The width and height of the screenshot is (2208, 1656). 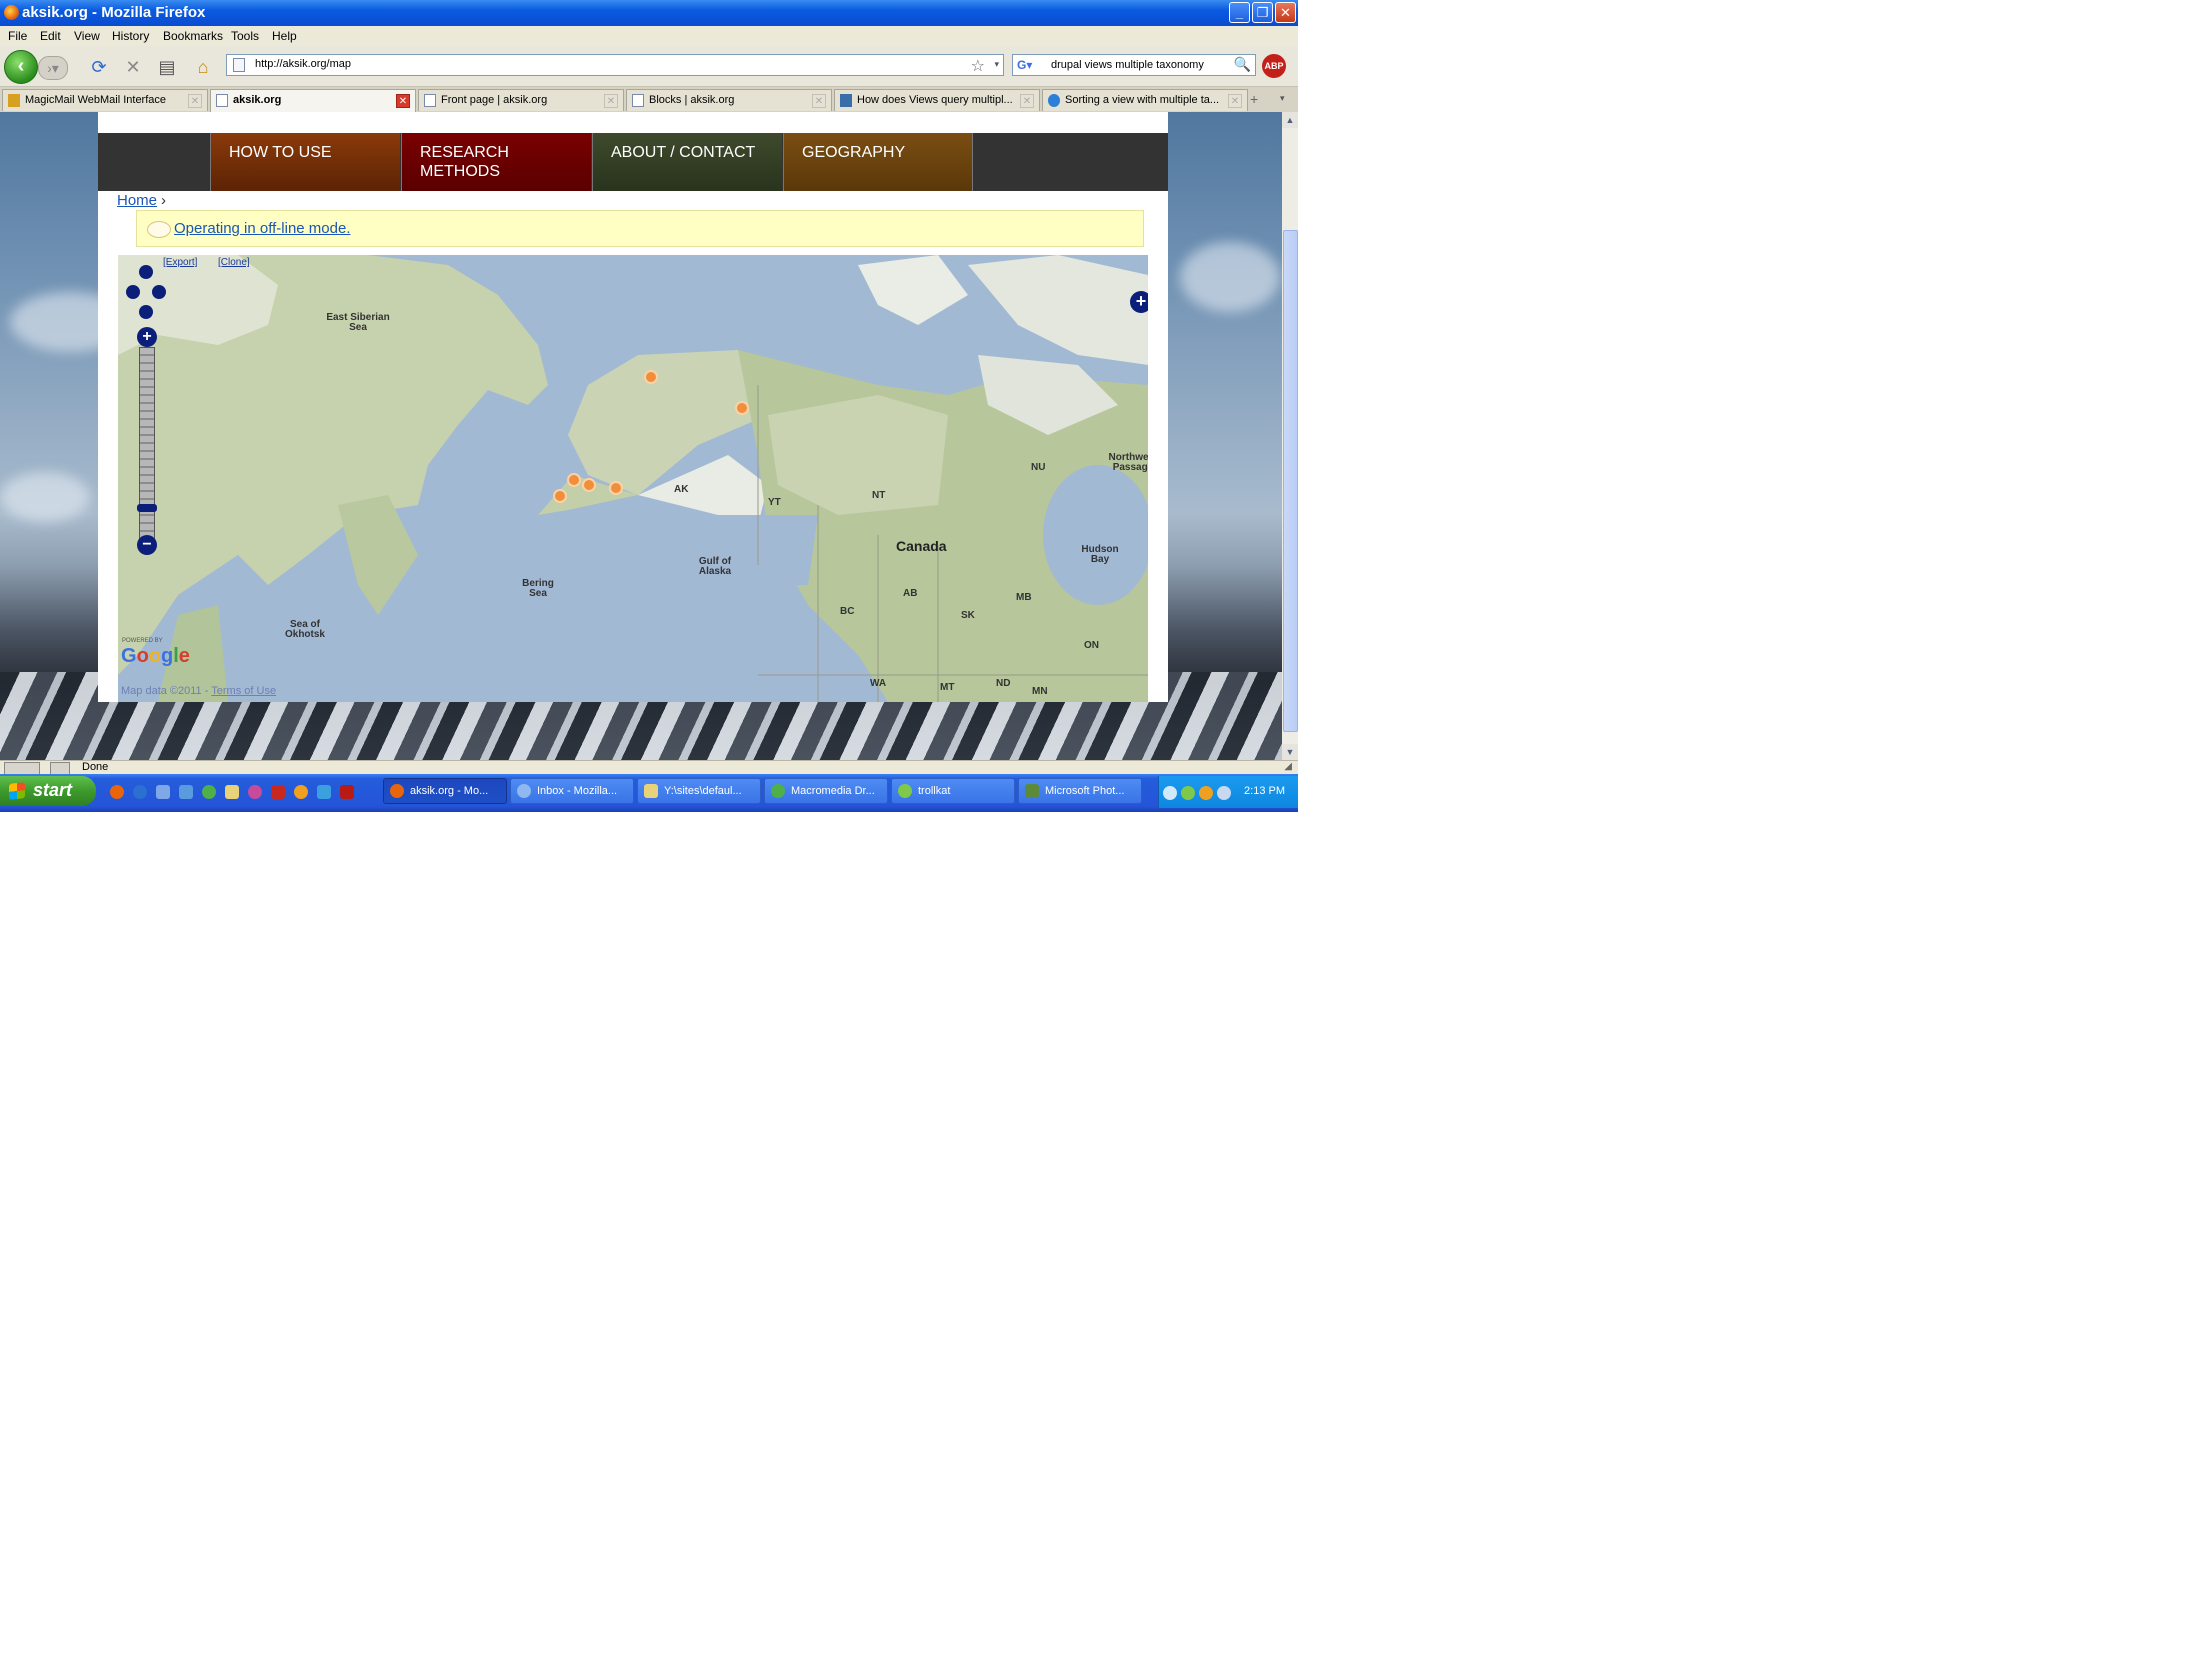 I want to click on google-search-icon: G▾, so click(x=1024, y=65).